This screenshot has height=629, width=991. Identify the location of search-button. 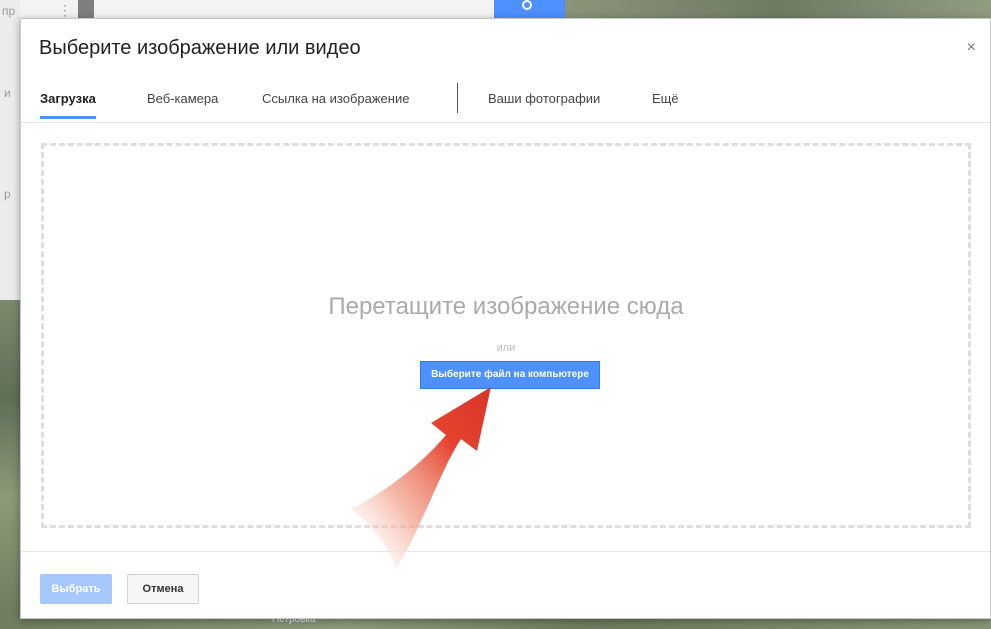
(529, 9).